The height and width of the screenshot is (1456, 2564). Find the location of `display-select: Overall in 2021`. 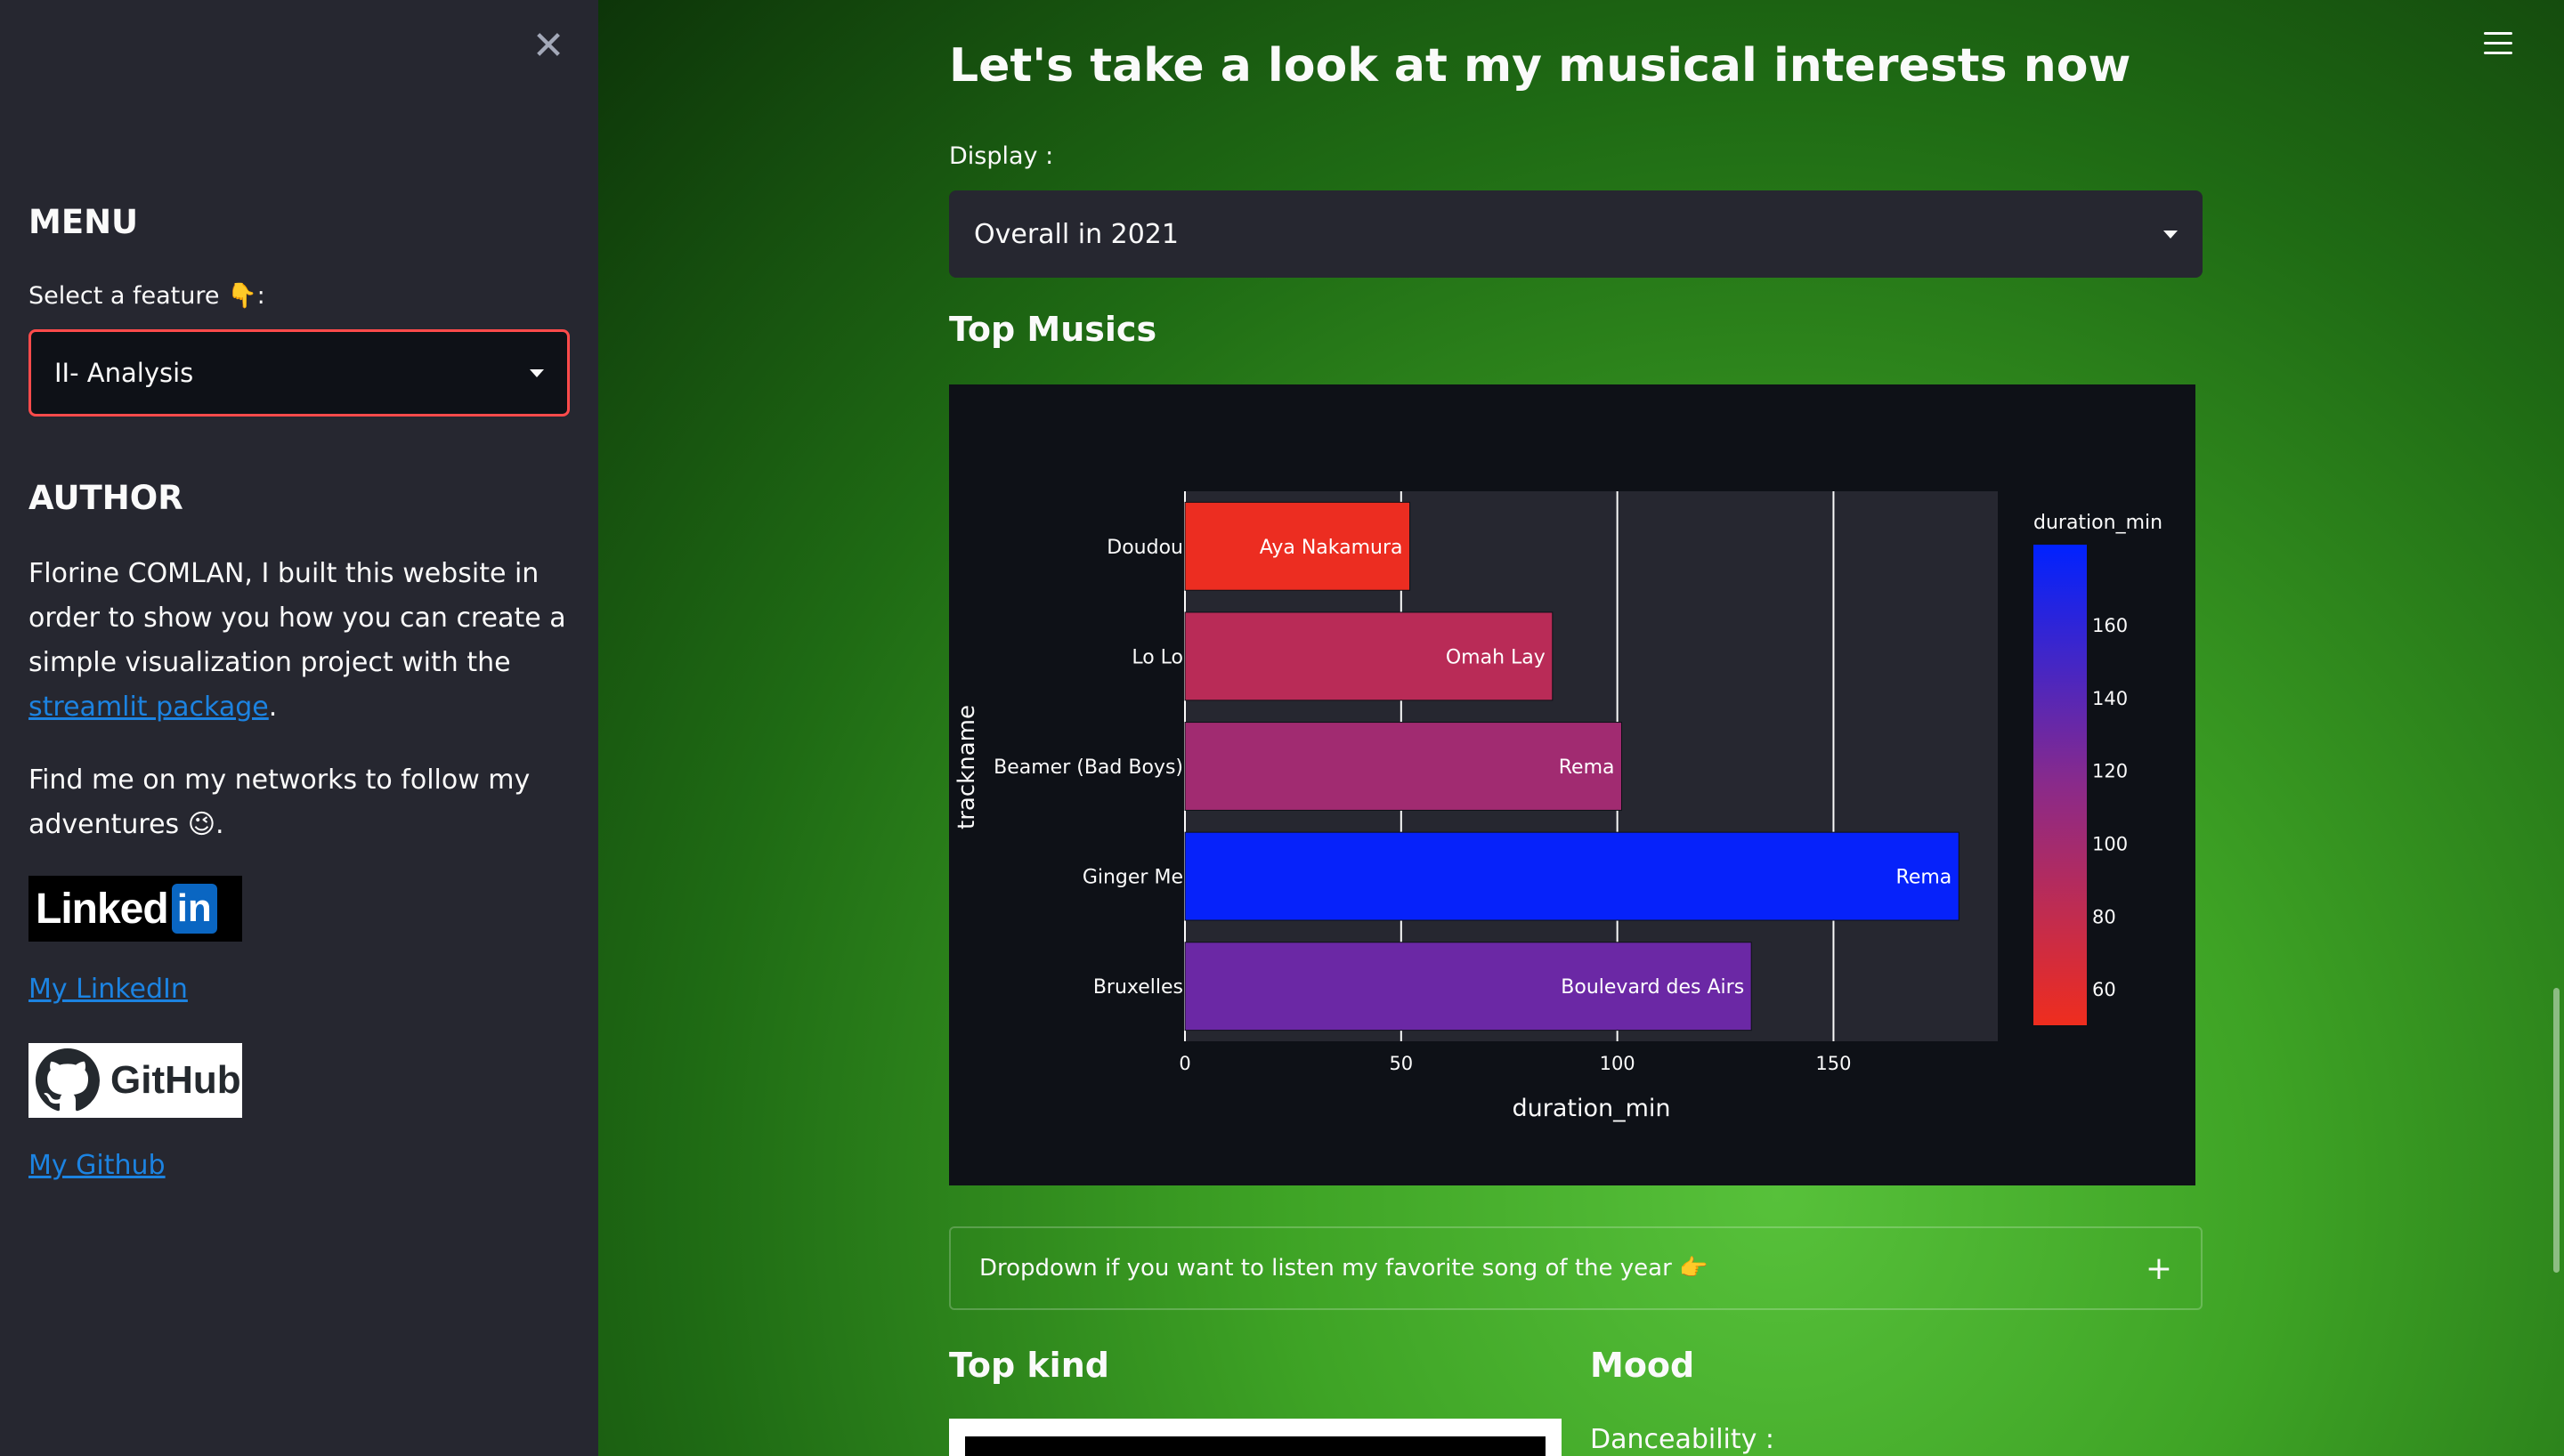

display-select: Overall in 2021 is located at coordinates (1576, 234).